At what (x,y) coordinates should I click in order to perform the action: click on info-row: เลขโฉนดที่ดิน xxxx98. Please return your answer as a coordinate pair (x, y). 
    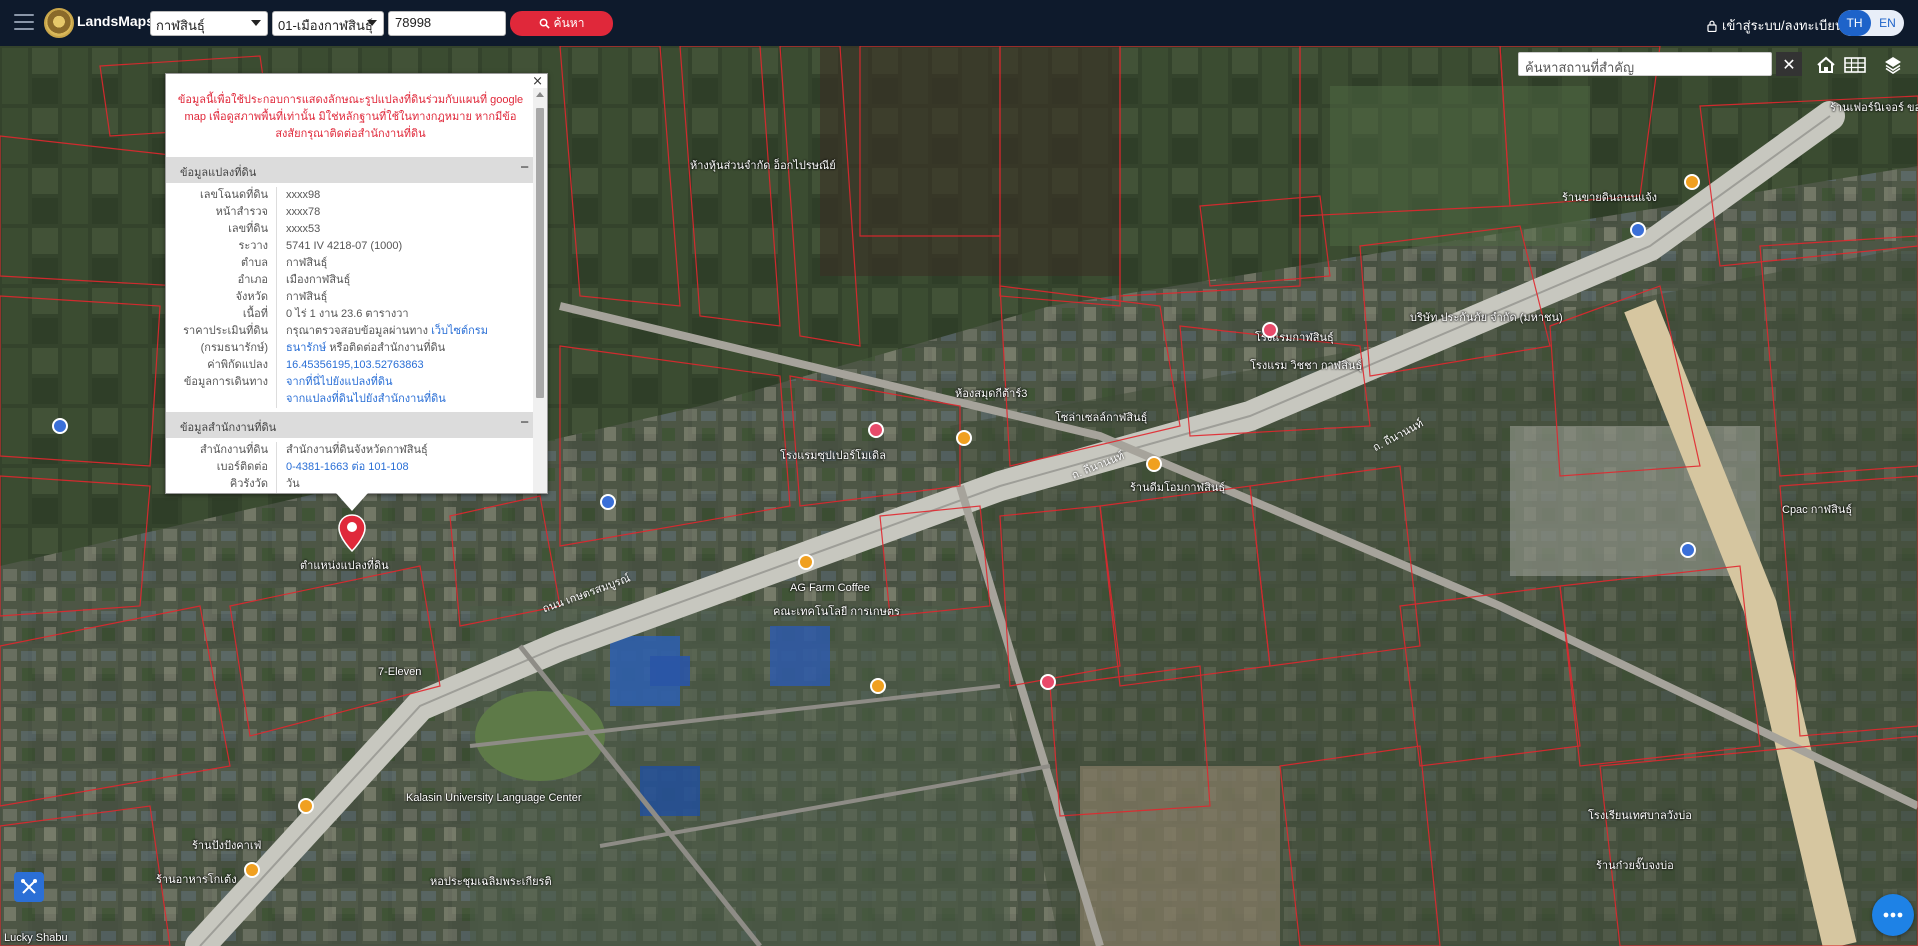
    Looking at the image, I should click on (350, 195).